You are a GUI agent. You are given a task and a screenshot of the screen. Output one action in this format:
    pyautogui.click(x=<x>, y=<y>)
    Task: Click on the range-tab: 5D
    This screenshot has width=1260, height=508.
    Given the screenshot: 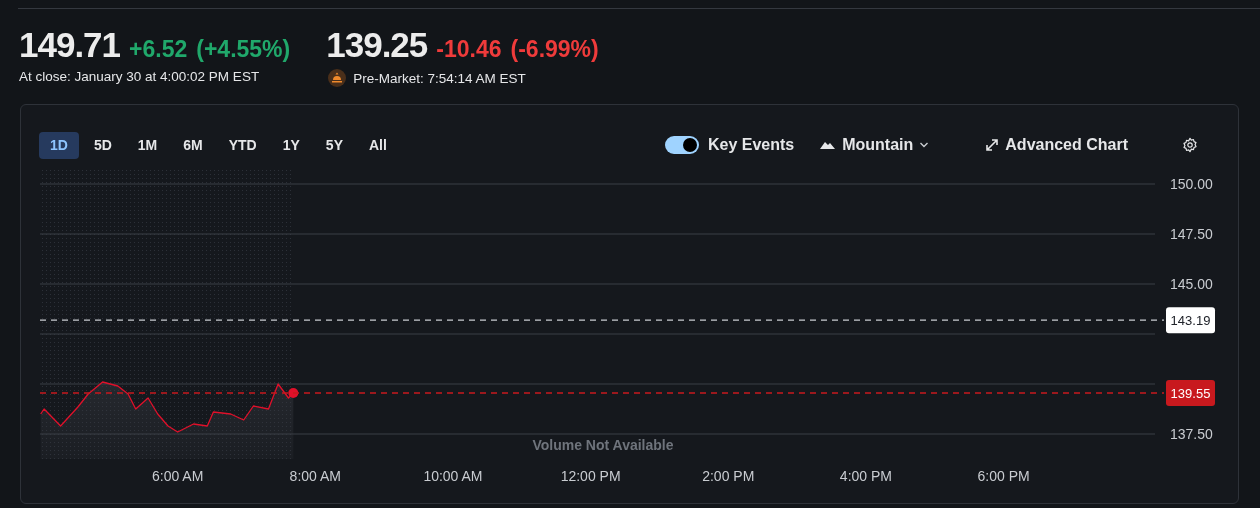 What is the action you would take?
    pyautogui.click(x=102, y=145)
    